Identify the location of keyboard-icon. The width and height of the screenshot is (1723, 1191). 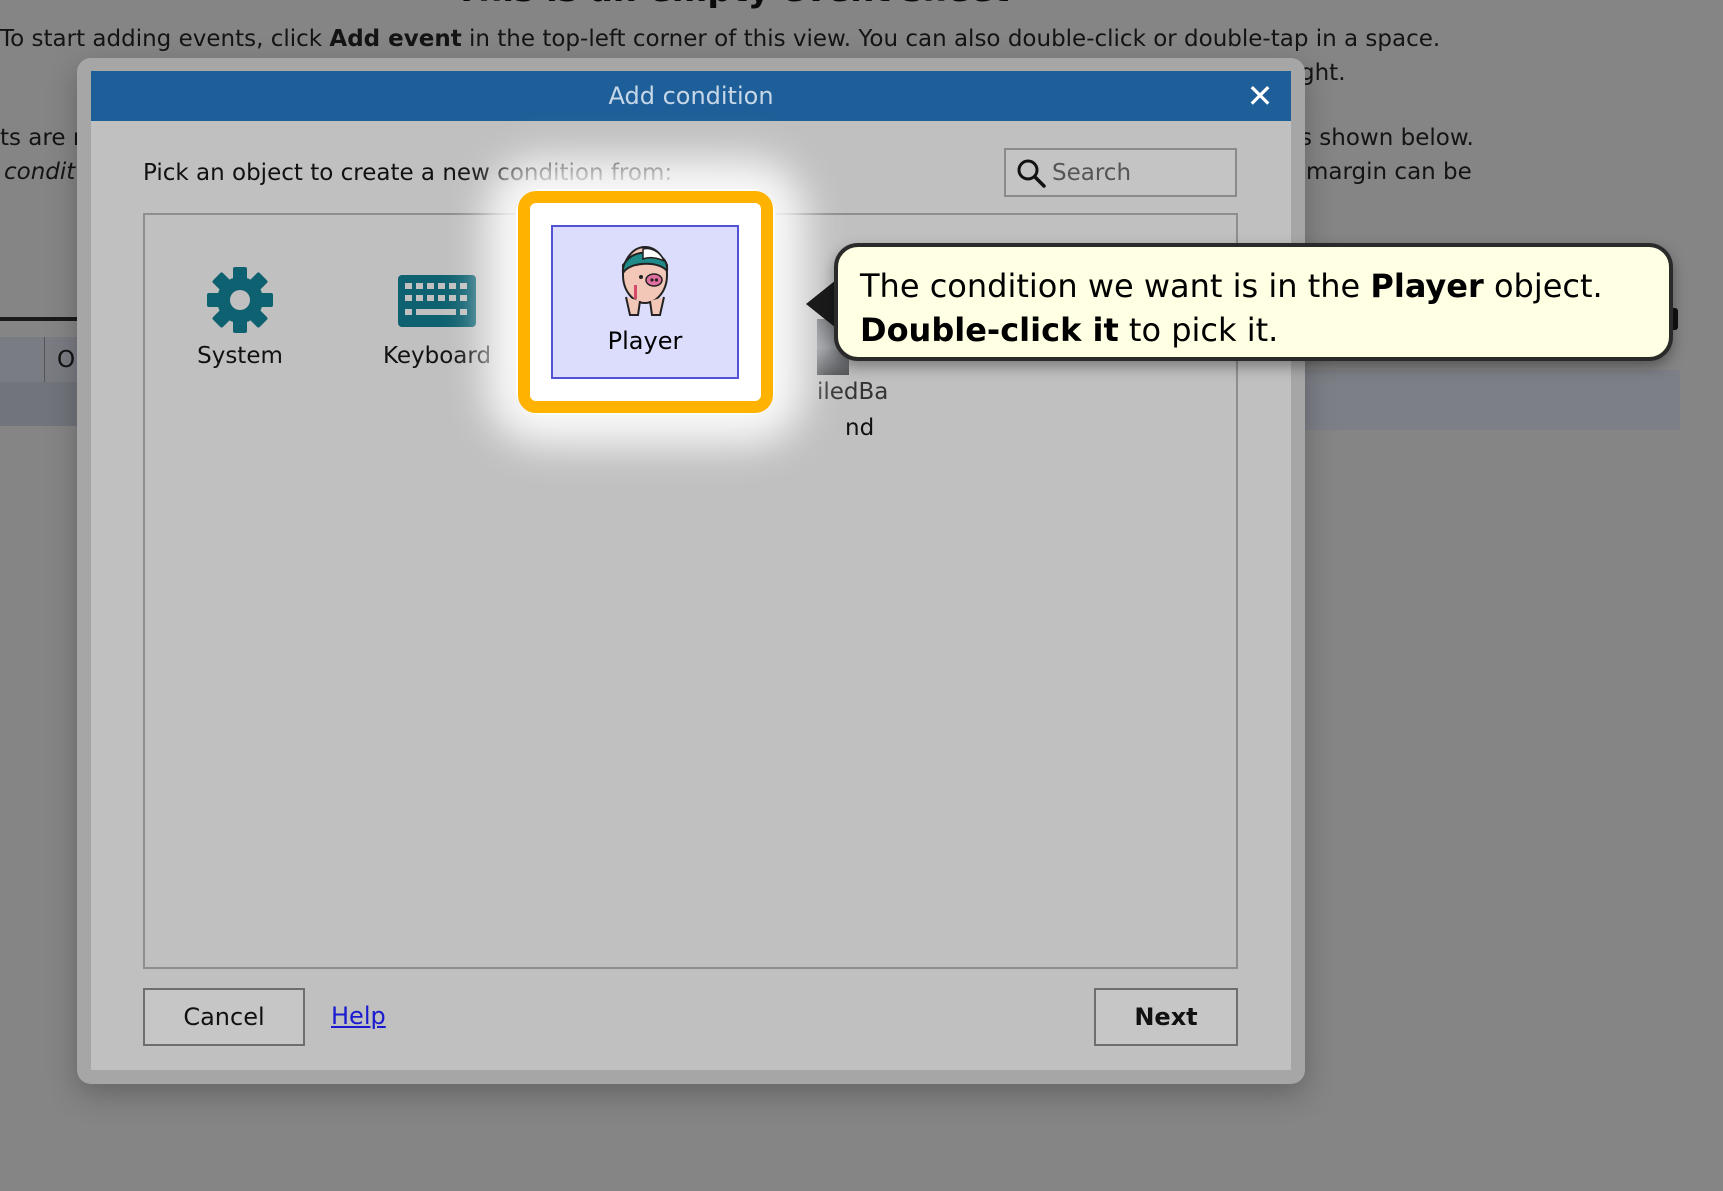
(437, 301).